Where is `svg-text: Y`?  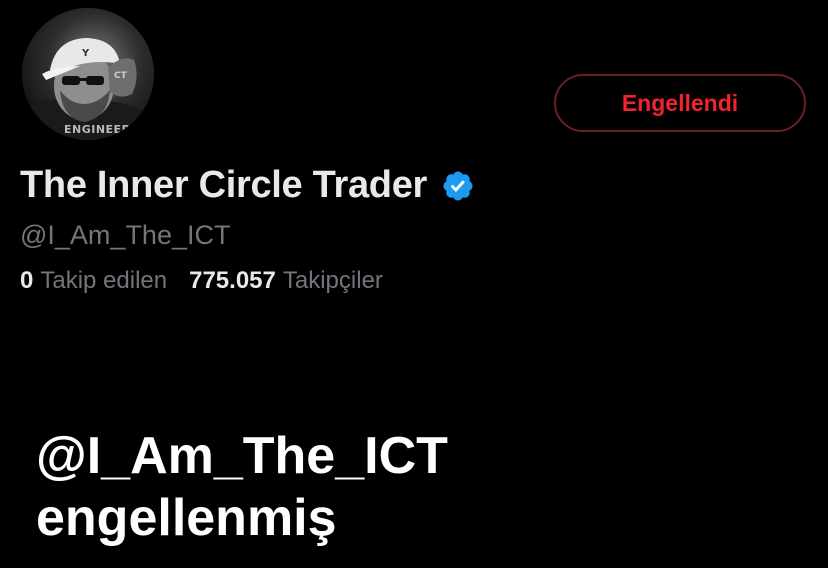
svg-text: Y is located at coordinates (85, 53).